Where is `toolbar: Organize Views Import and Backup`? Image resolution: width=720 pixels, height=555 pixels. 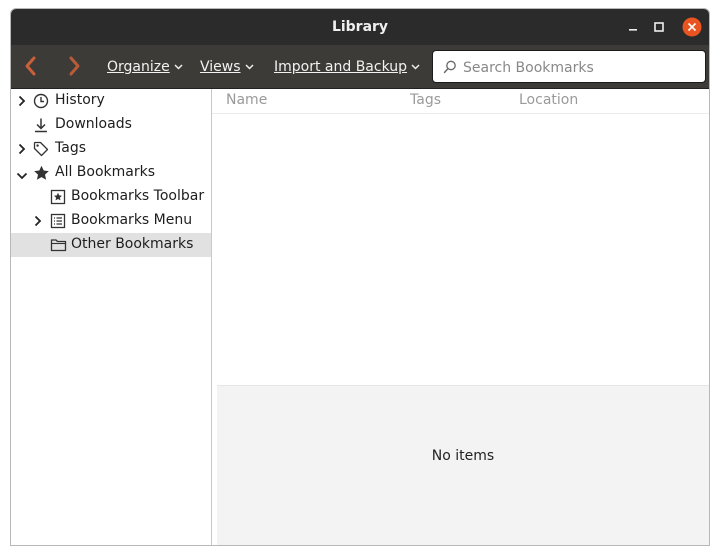 toolbar: Organize Views Import and Backup is located at coordinates (360, 67).